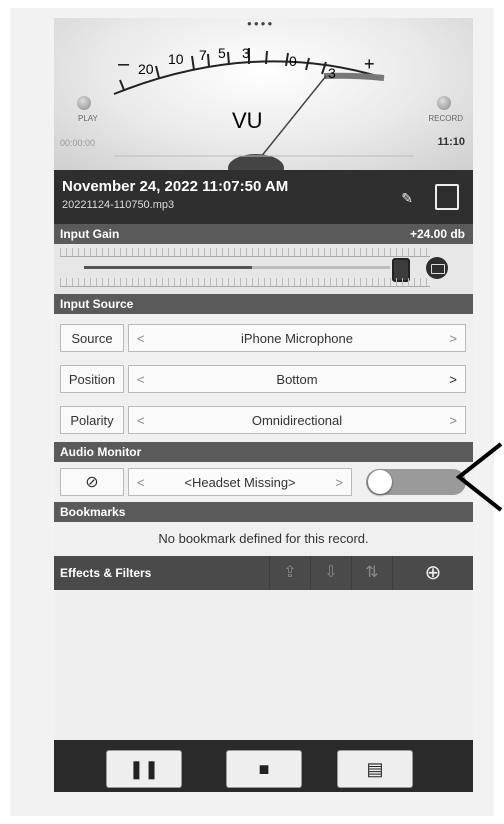 Image resolution: width=504 pixels, height=824 pixels. Describe the element at coordinates (263, 512) in the screenshot. I see `bookmarks-header: Bookmarks` at that location.